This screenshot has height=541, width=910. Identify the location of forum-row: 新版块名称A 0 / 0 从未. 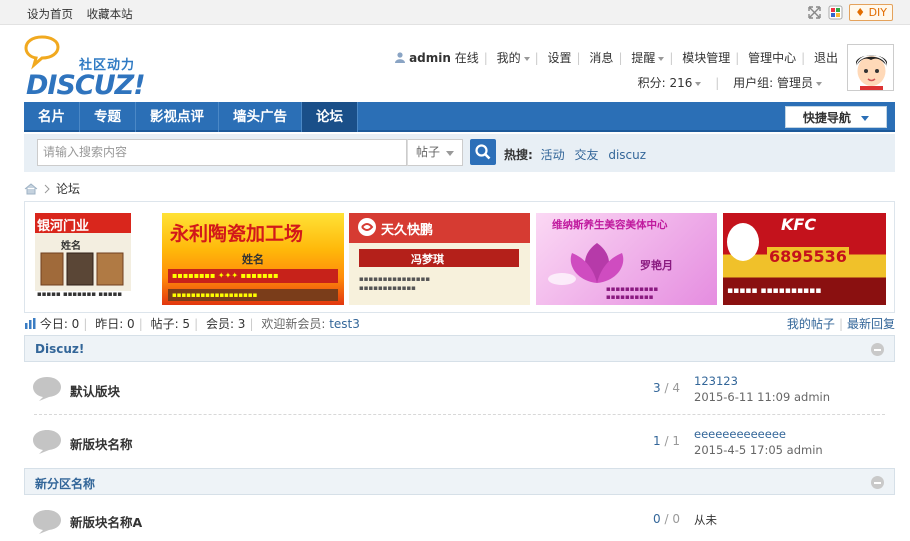
(459, 518).